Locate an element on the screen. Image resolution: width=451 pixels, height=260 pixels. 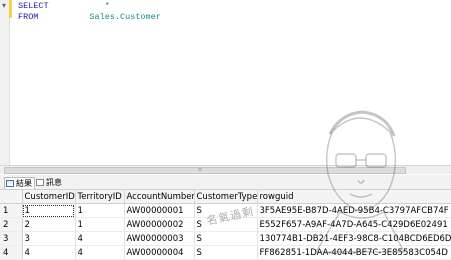
column-header: CustomerType is located at coordinates (226, 197).